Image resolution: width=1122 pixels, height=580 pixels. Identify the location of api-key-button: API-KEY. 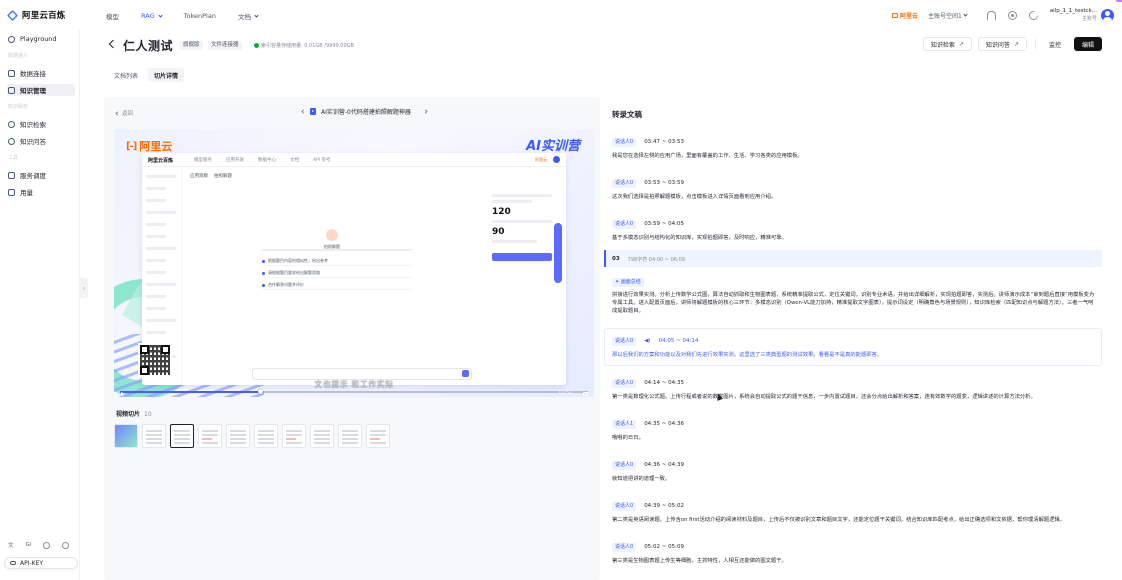
(41, 563).